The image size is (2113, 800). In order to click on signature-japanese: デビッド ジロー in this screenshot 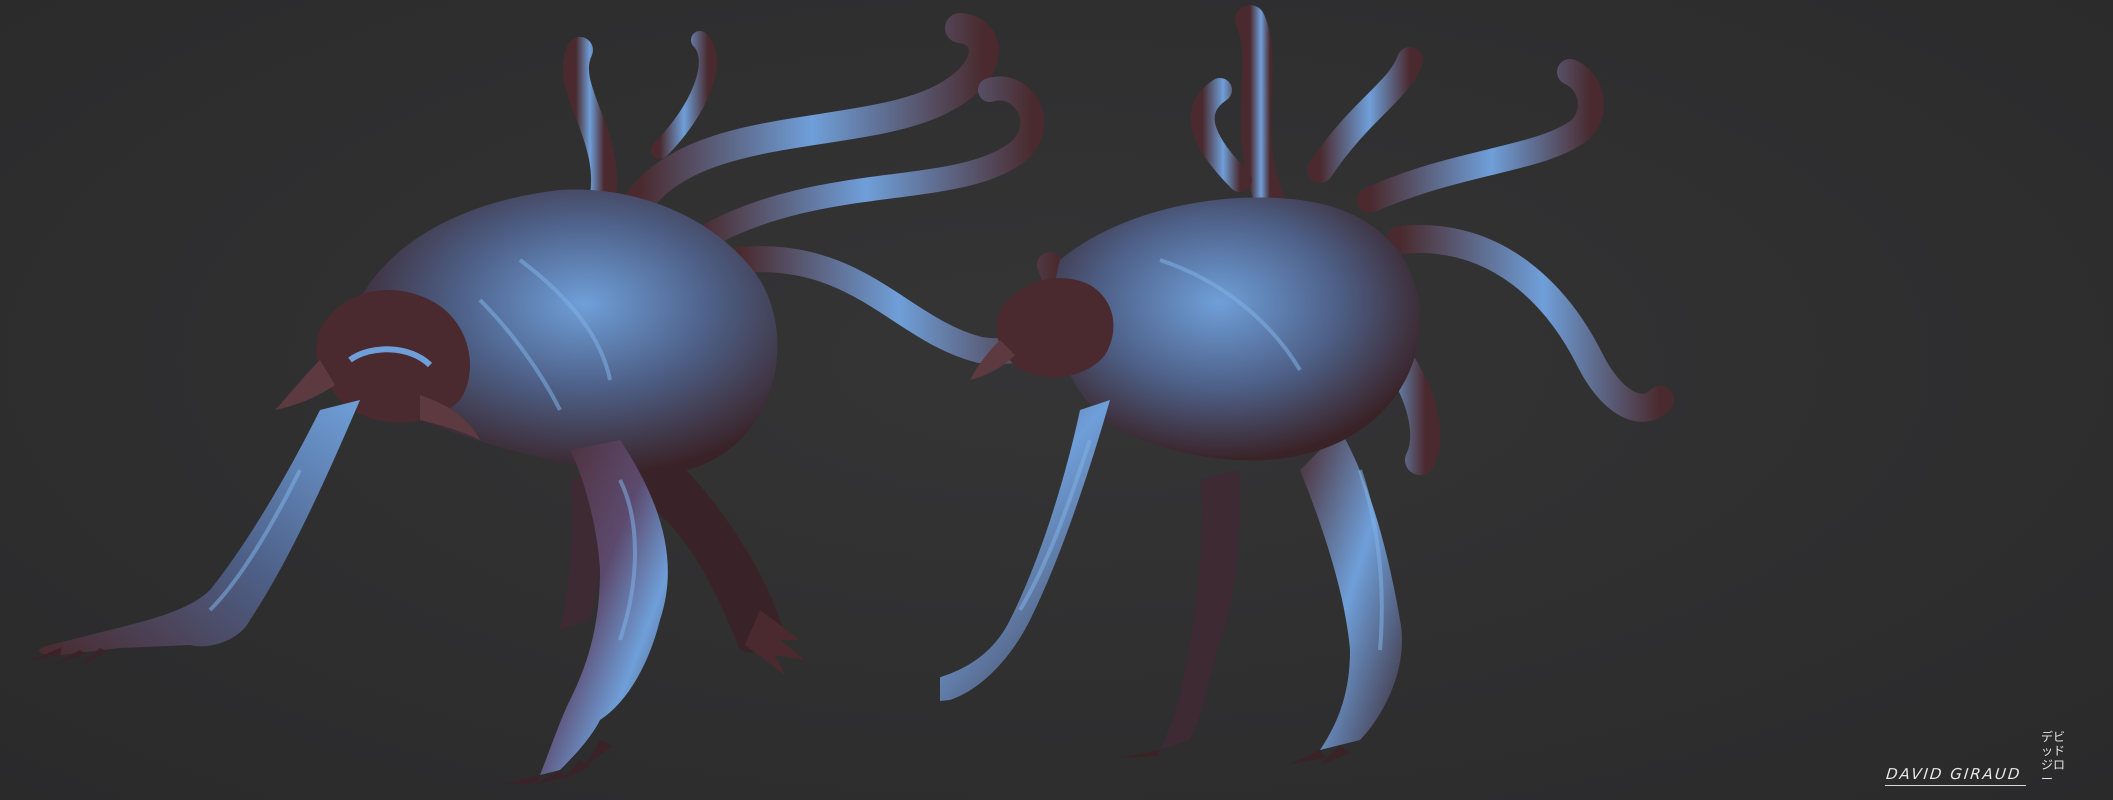, I will do `click(2056, 758)`.